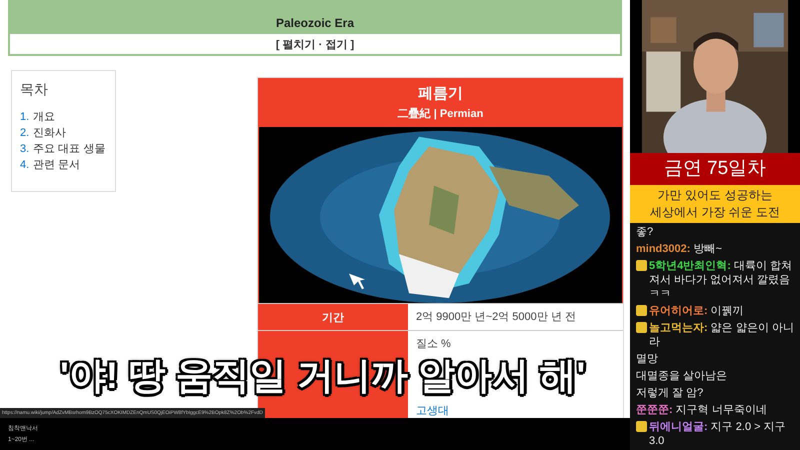 The width and height of the screenshot is (800, 450). I want to click on infobox-title: 페름기, so click(440, 93).